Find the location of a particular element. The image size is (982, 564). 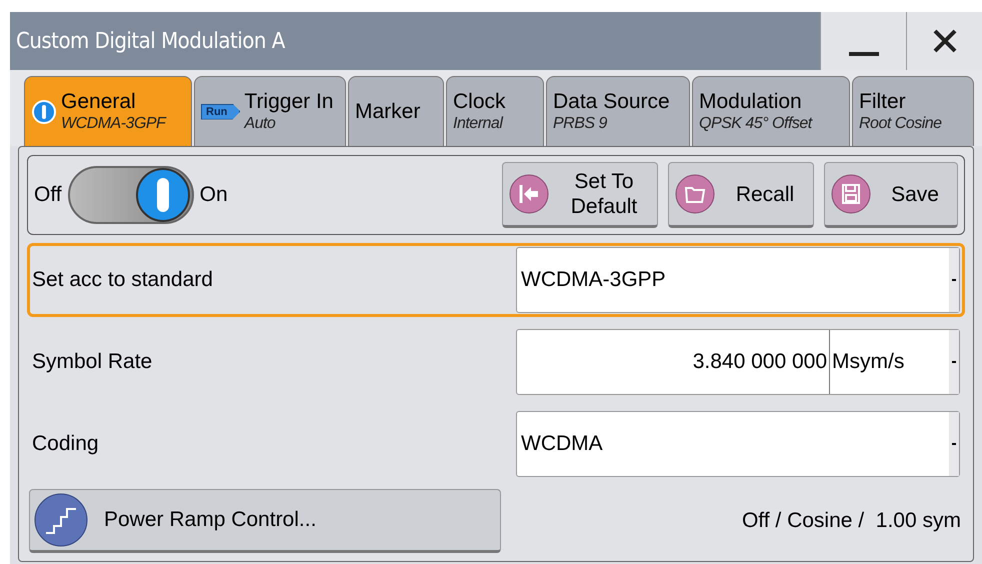

info-icon is located at coordinates (44, 111).